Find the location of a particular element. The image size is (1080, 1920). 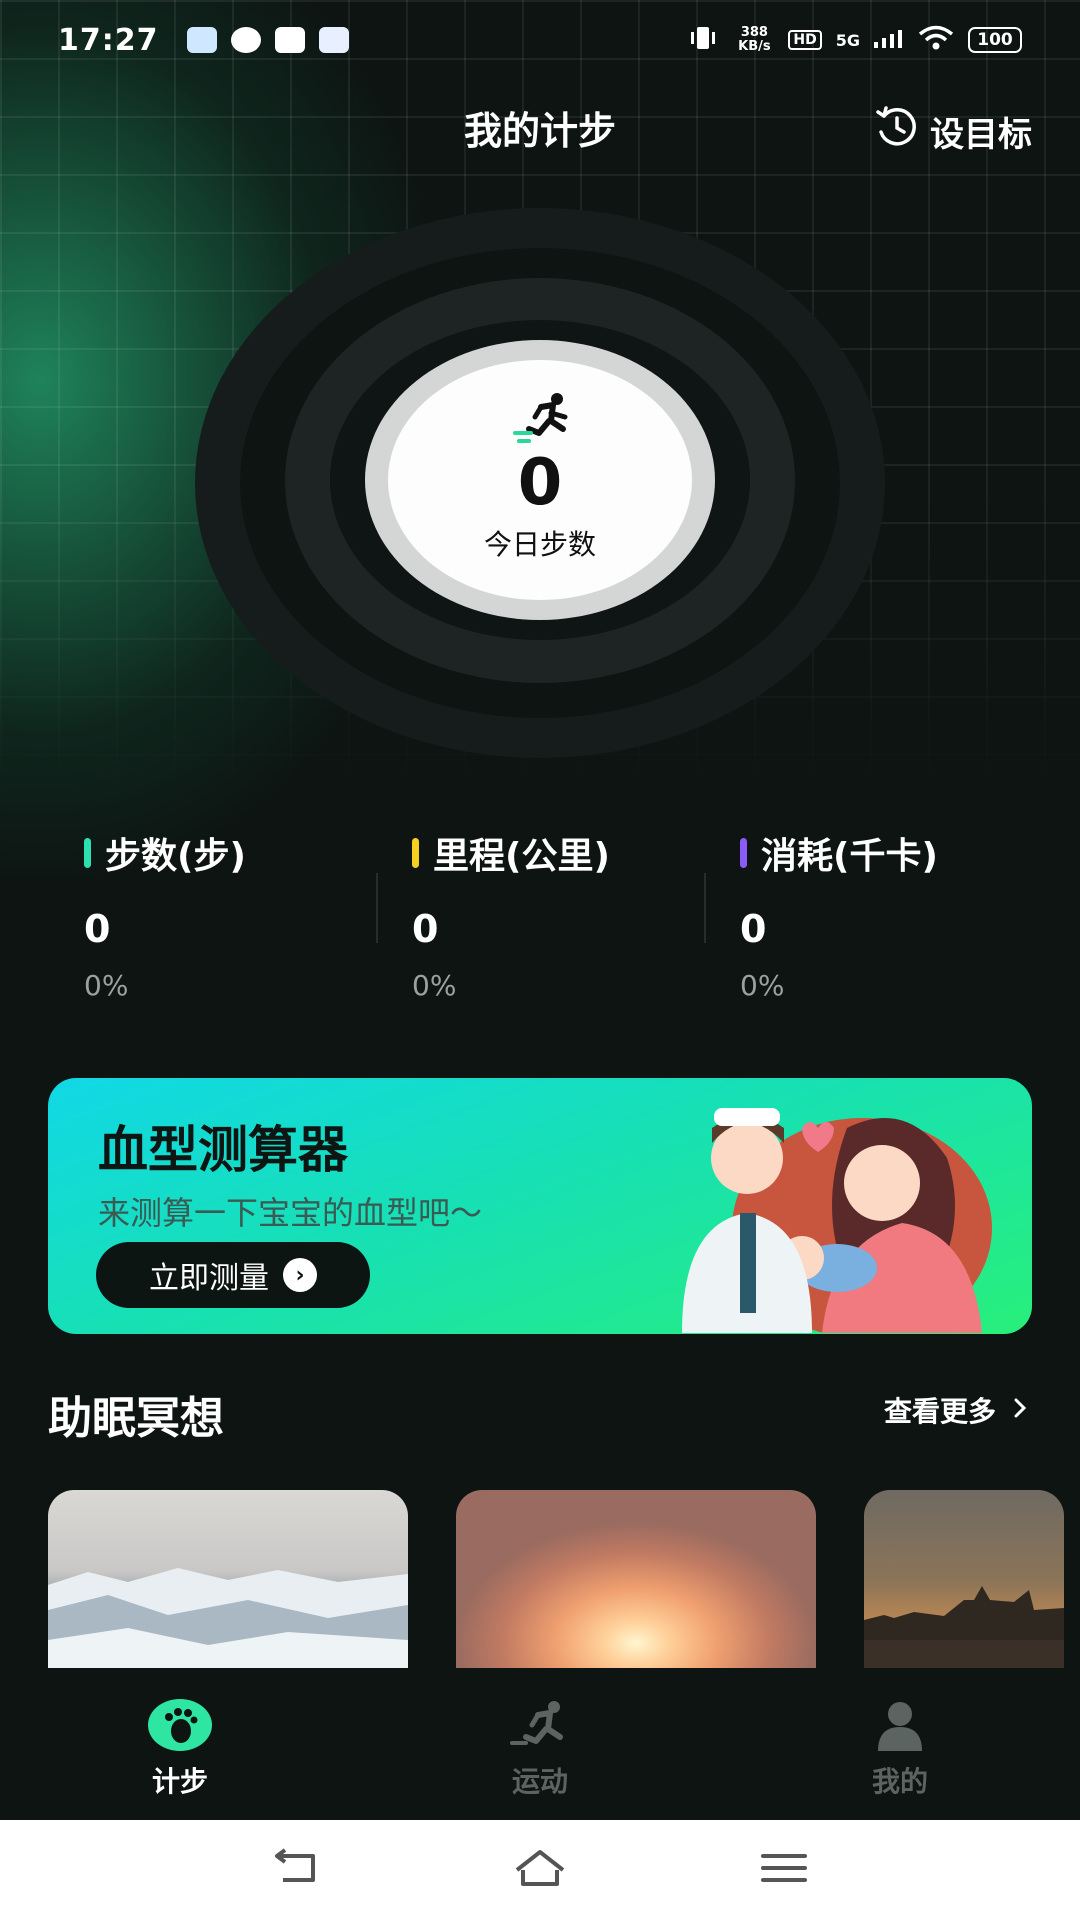

footprint-icon is located at coordinates (180, 1725).